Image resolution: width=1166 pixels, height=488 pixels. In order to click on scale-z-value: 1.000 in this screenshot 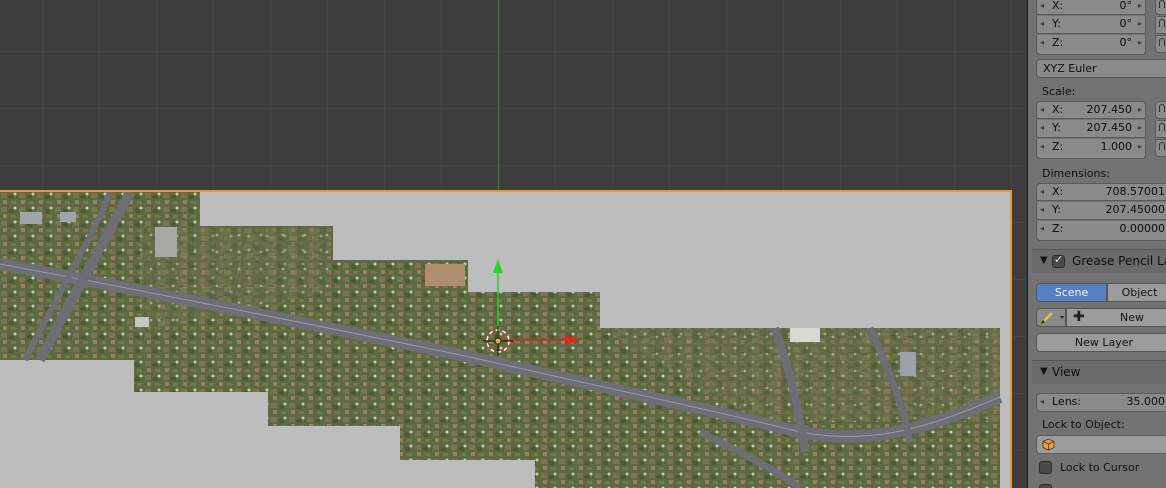, I will do `click(1116, 146)`.